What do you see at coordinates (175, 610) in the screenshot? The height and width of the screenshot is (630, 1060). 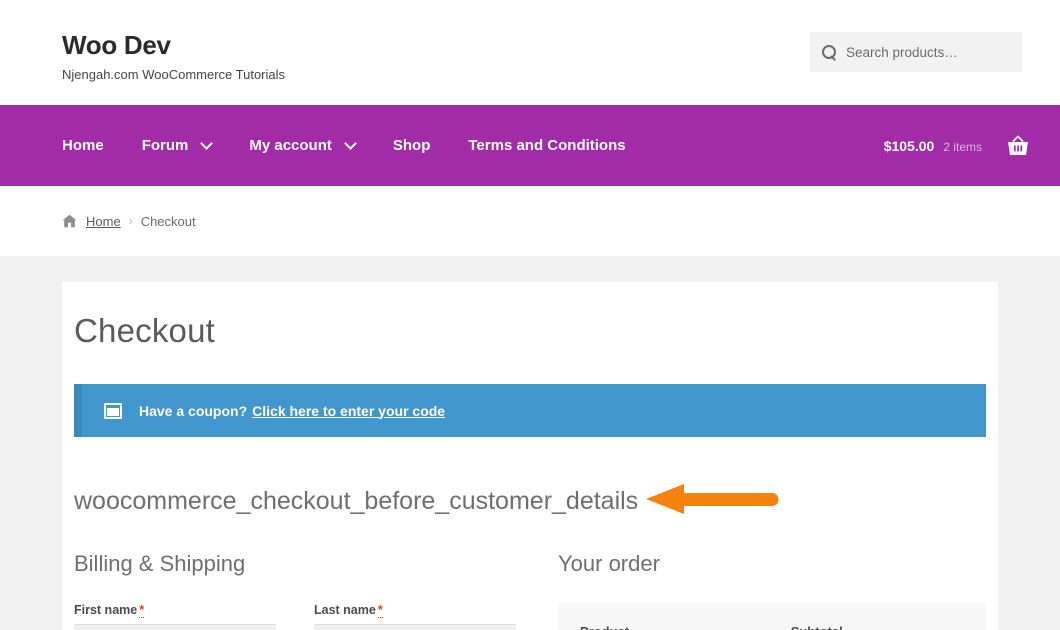 I see `first-name-label: First name *` at bounding box center [175, 610].